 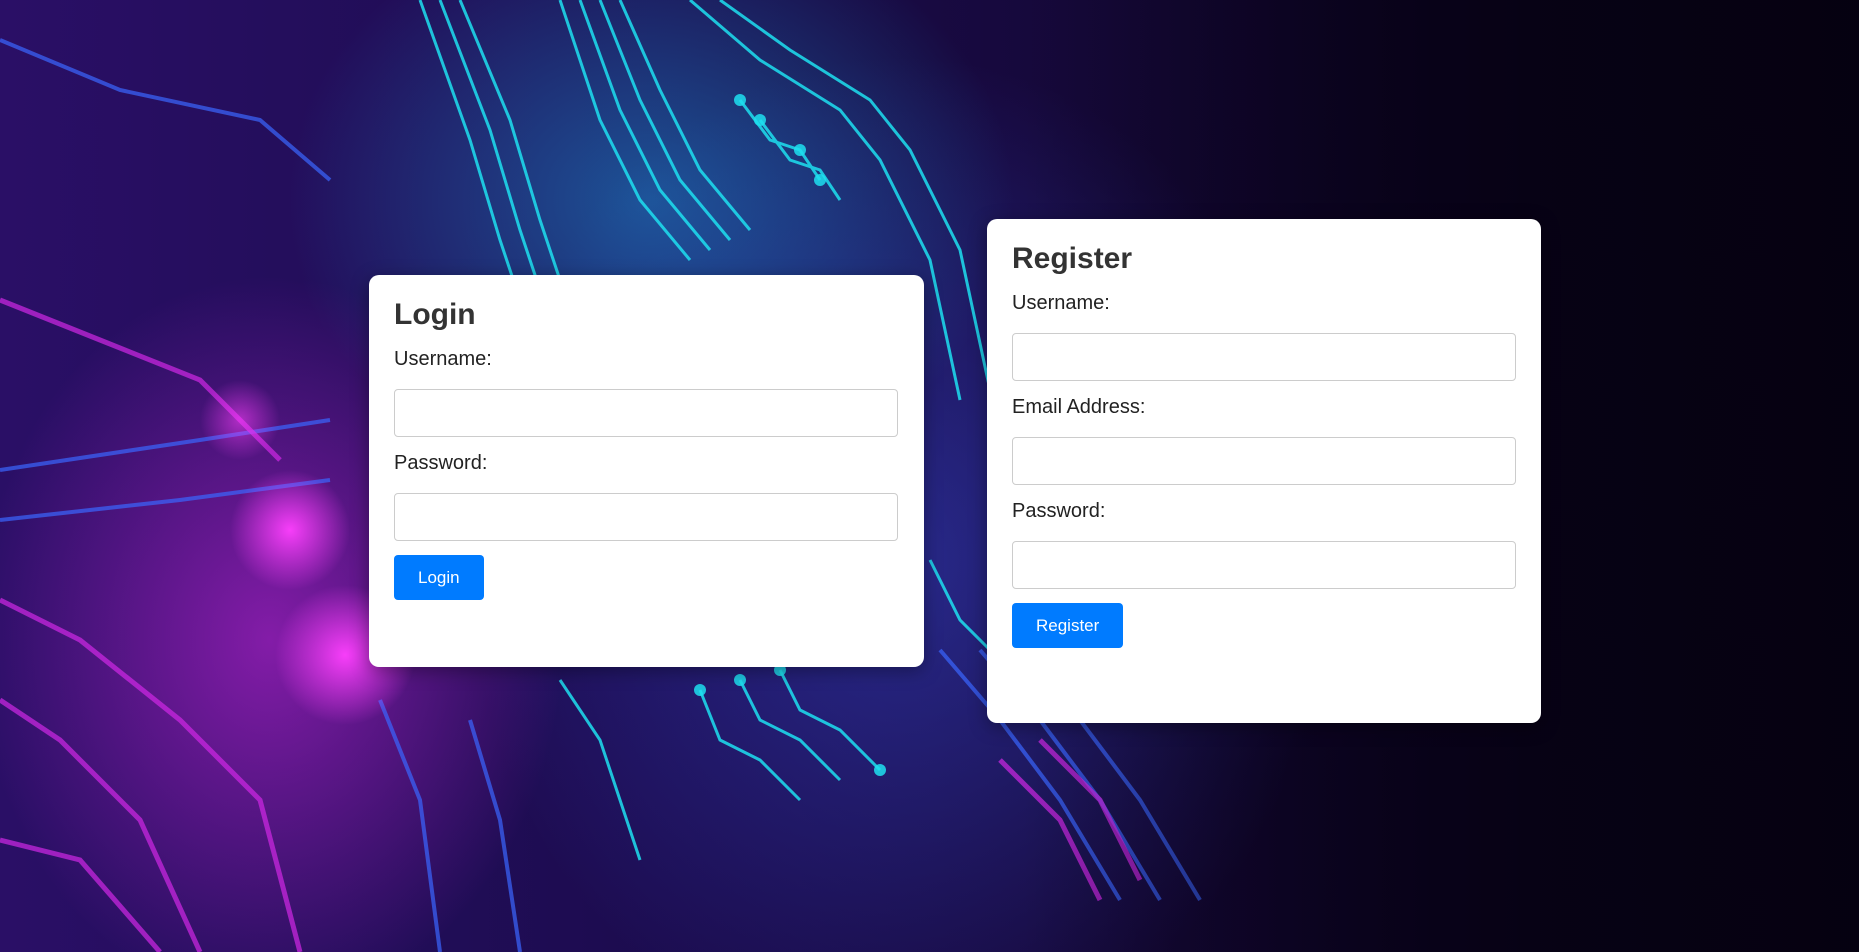 What do you see at coordinates (435, 314) in the screenshot?
I see `login-title: Login` at bounding box center [435, 314].